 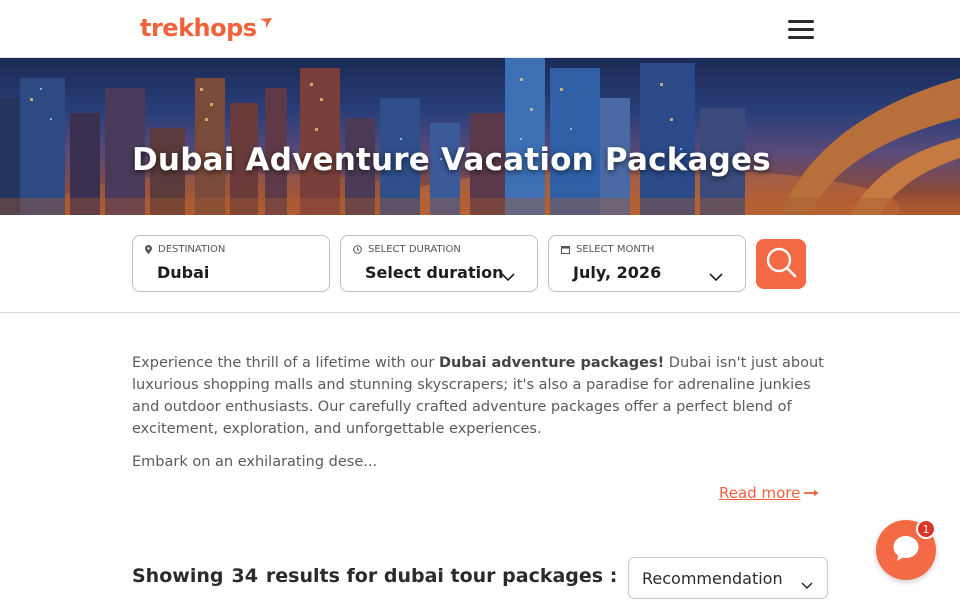 What do you see at coordinates (906, 550) in the screenshot?
I see `chat-bubble-icon` at bounding box center [906, 550].